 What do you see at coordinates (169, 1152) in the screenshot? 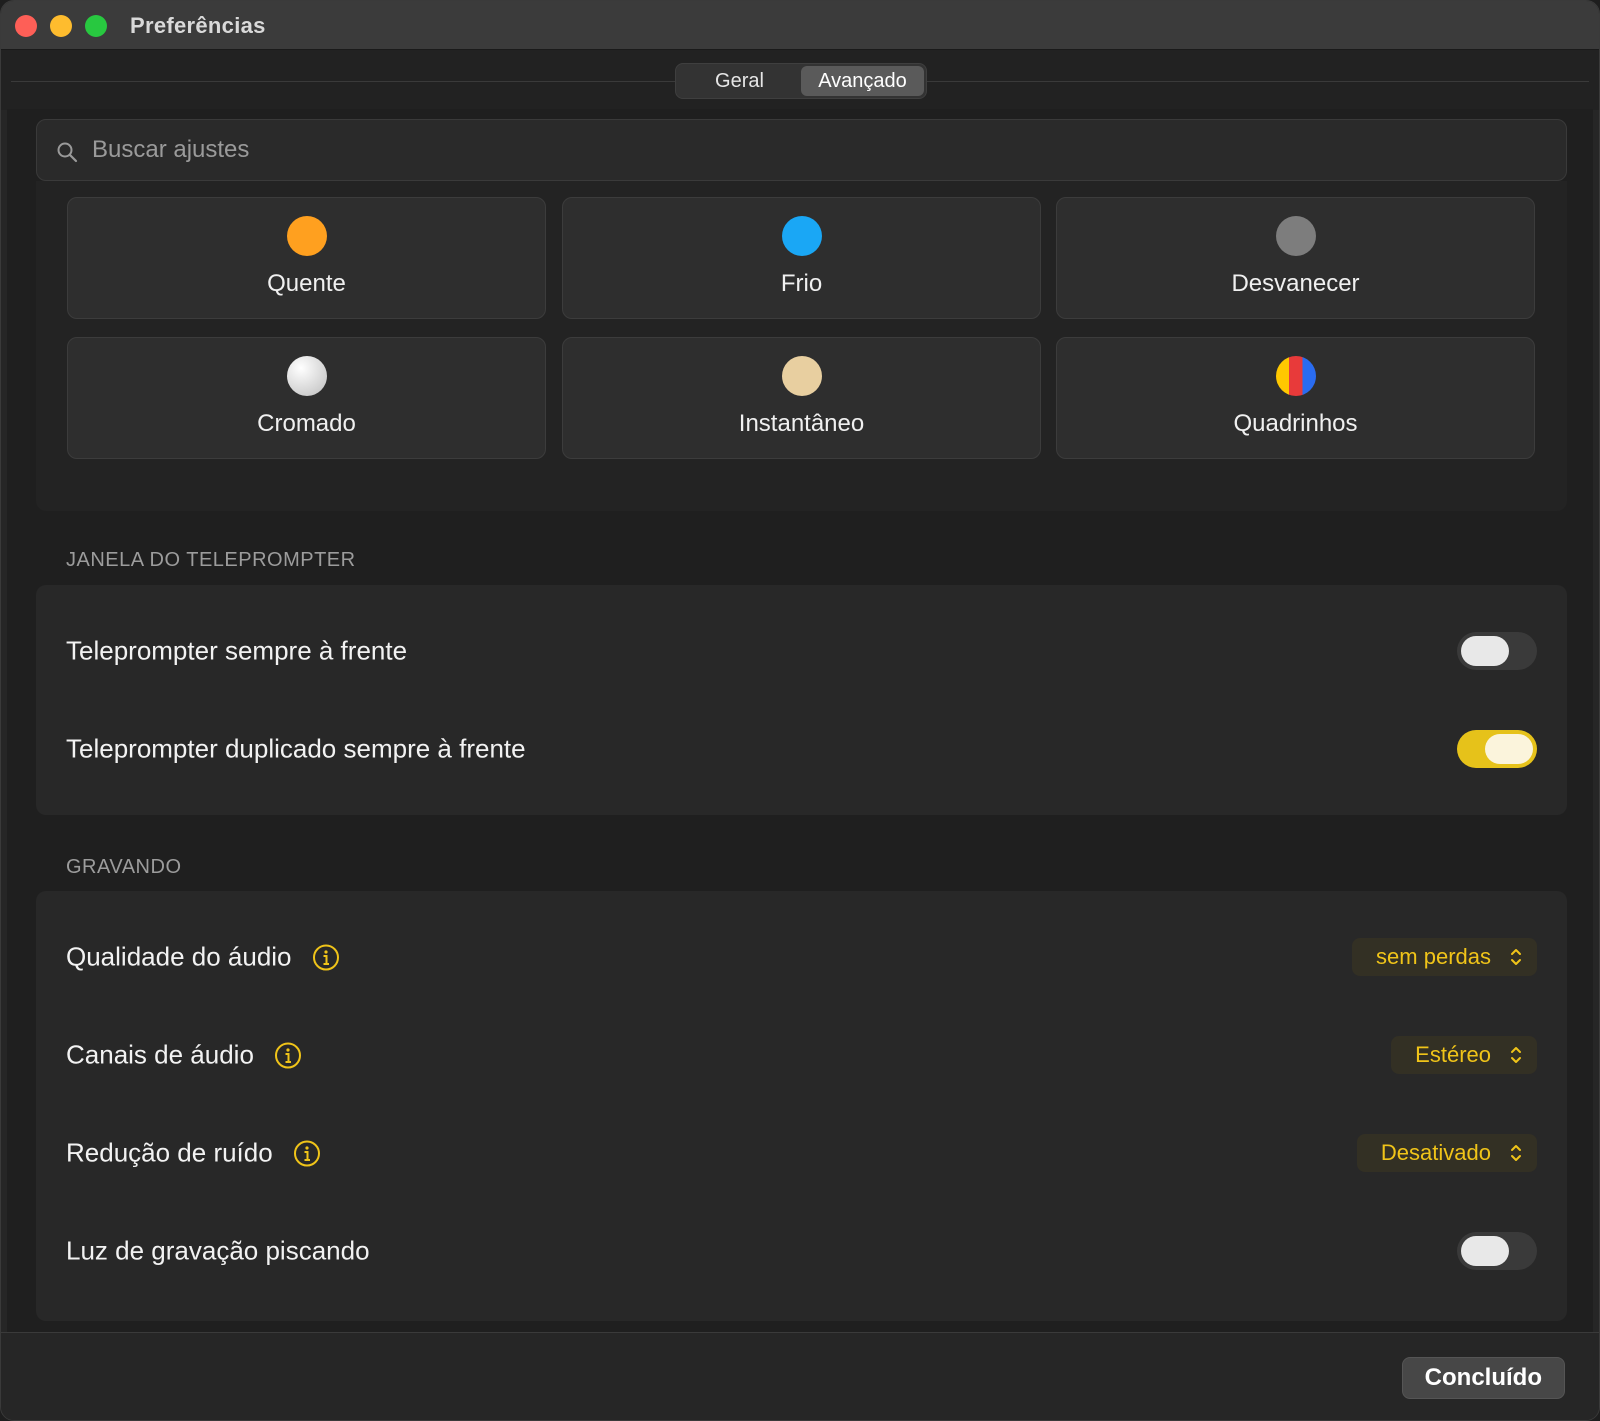
I see `noise-reduction-label: Redução de ruído` at bounding box center [169, 1152].